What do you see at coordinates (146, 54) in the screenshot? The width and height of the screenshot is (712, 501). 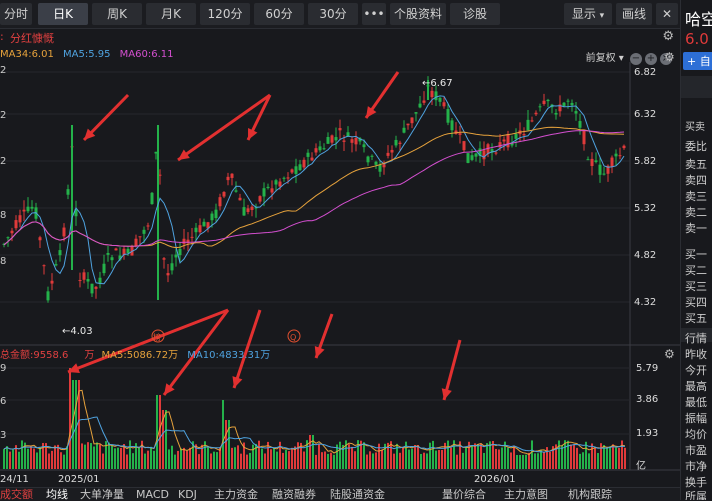 I see `ma60-value: MA60:6.11` at bounding box center [146, 54].